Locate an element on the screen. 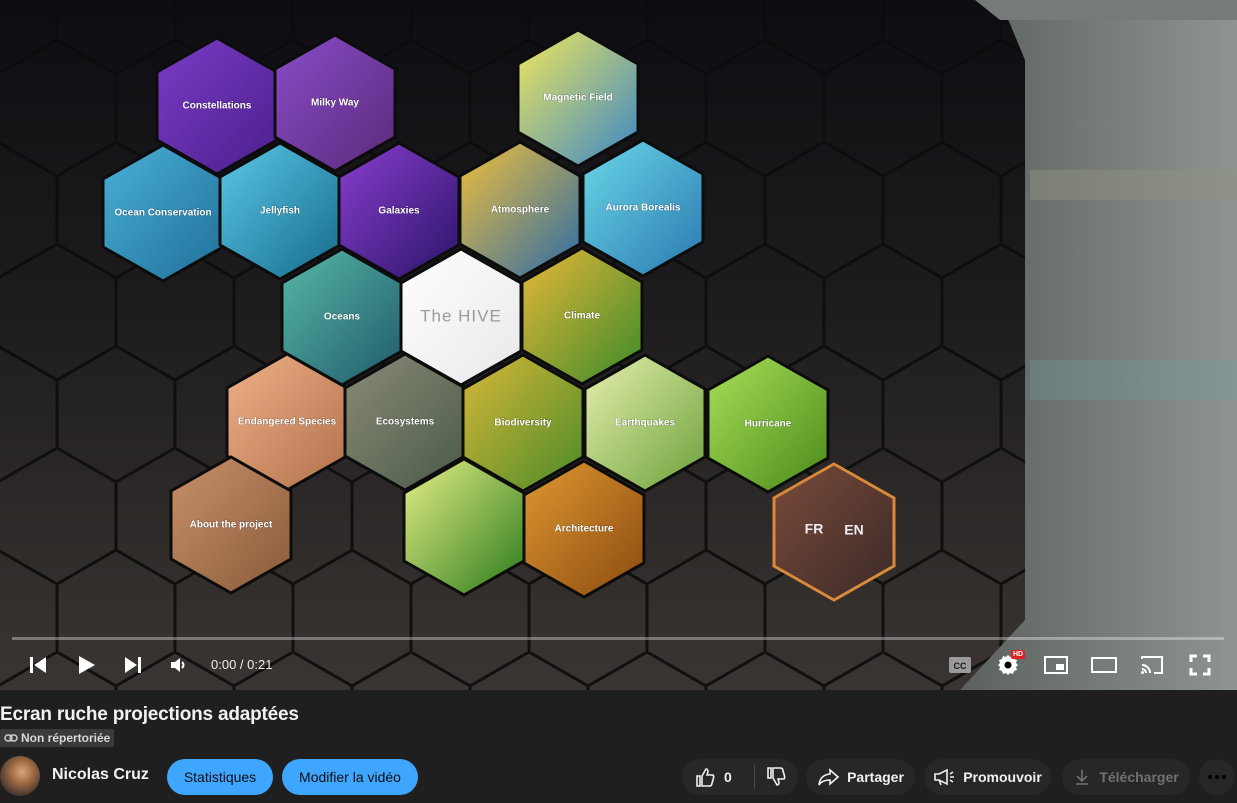 The width and height of the screenshot is (1237, 803). hex-ocean-conservation-label: Ocean Conservation is located at coordinates (162, 213).